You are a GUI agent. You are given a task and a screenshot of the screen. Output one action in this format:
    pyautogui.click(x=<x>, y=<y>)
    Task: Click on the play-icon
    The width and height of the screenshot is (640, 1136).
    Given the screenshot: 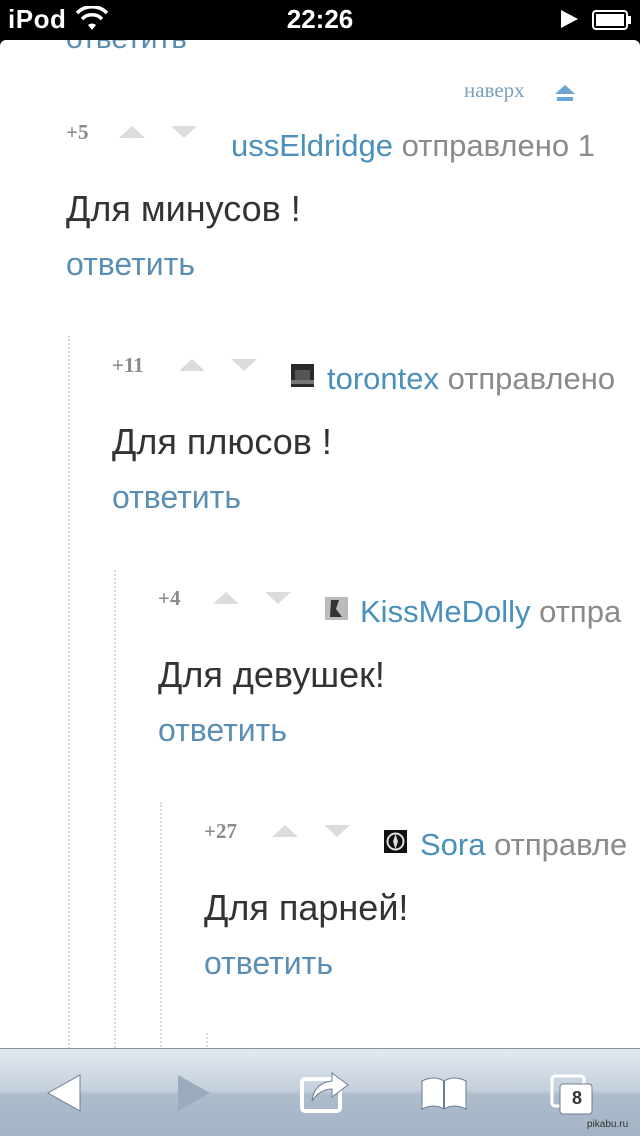 What is the action you would take?
    pyautogui.click(x=569, y=19)
    